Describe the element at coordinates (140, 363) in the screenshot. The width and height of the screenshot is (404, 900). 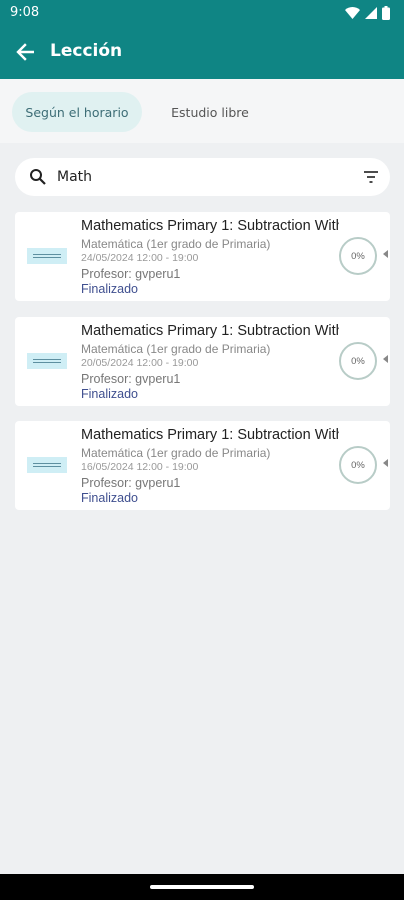
I see `lesson-datetime: 20/05/2024 12:00 - 19:00` at that location.